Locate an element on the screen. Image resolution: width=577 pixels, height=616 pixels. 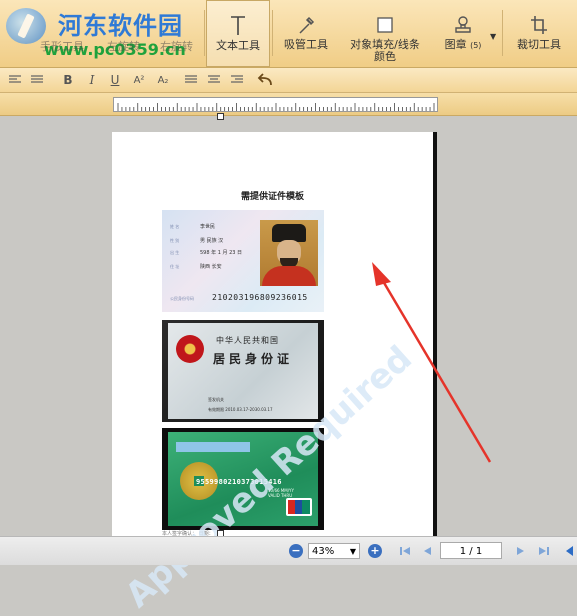
zoom-select: 43% ▼ is located at coordinates (334, 551).